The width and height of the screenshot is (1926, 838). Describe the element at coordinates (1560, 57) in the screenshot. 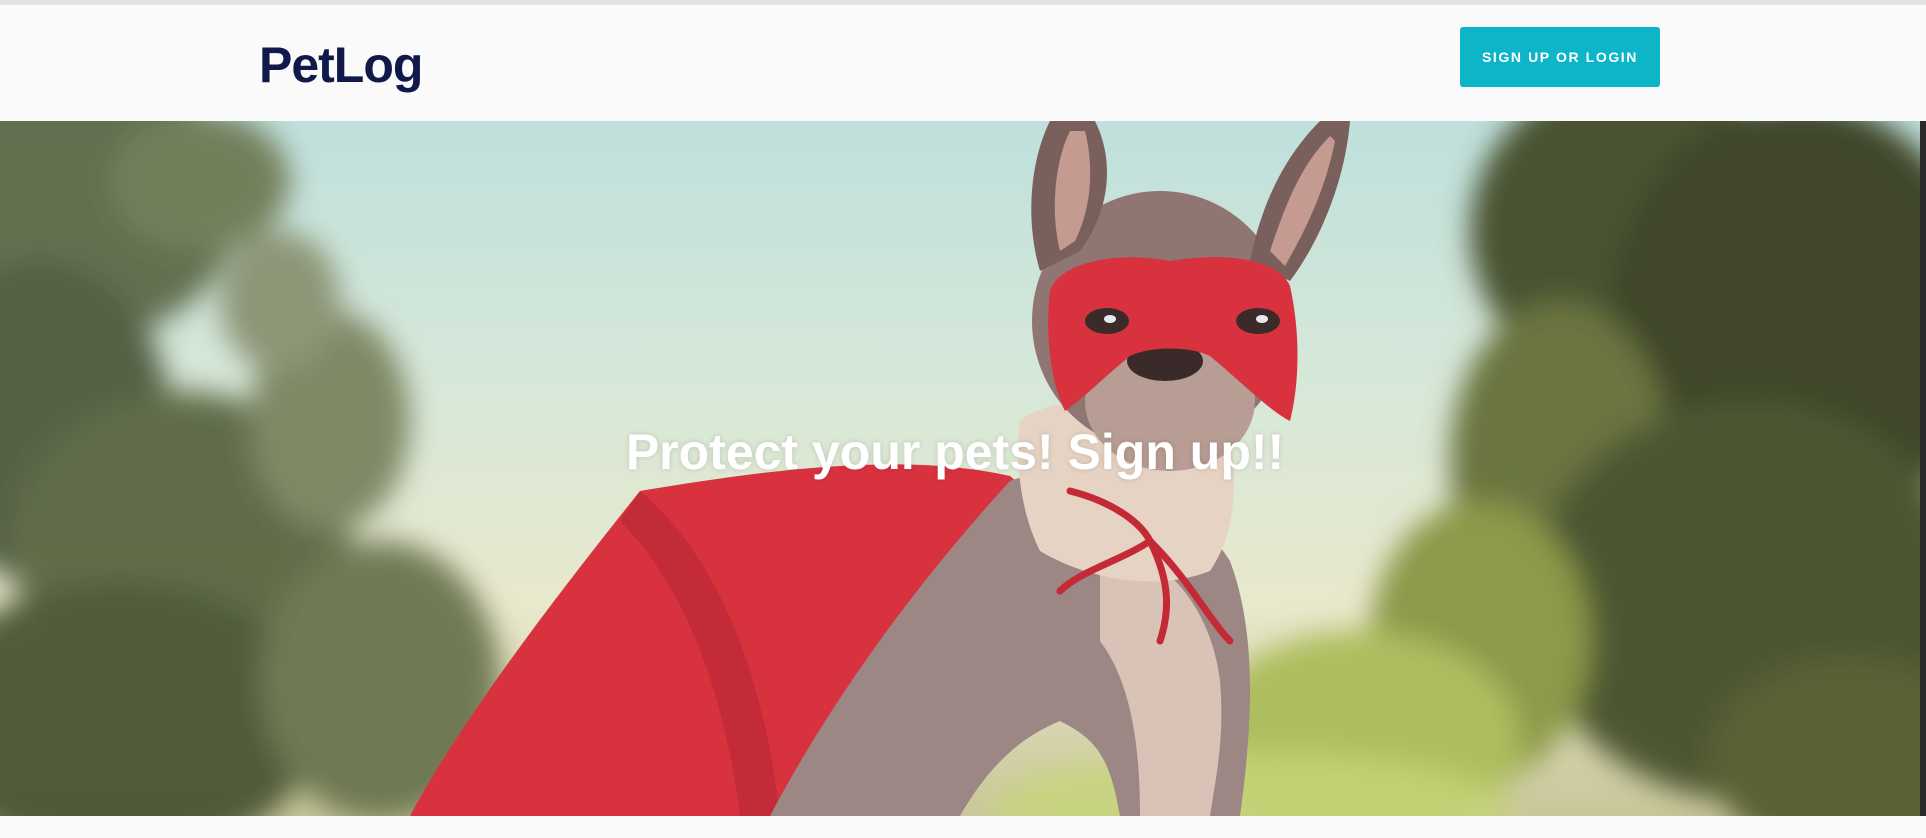

I see `signup-login-button: SIGN UP OR LOGIN` at that location.